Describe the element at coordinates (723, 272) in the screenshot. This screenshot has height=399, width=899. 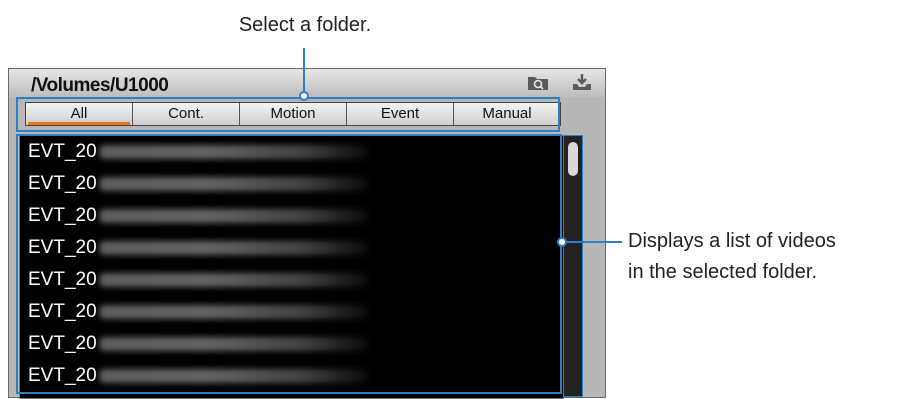
I see `list-annotation-line2: in the selected folder.` at that location.